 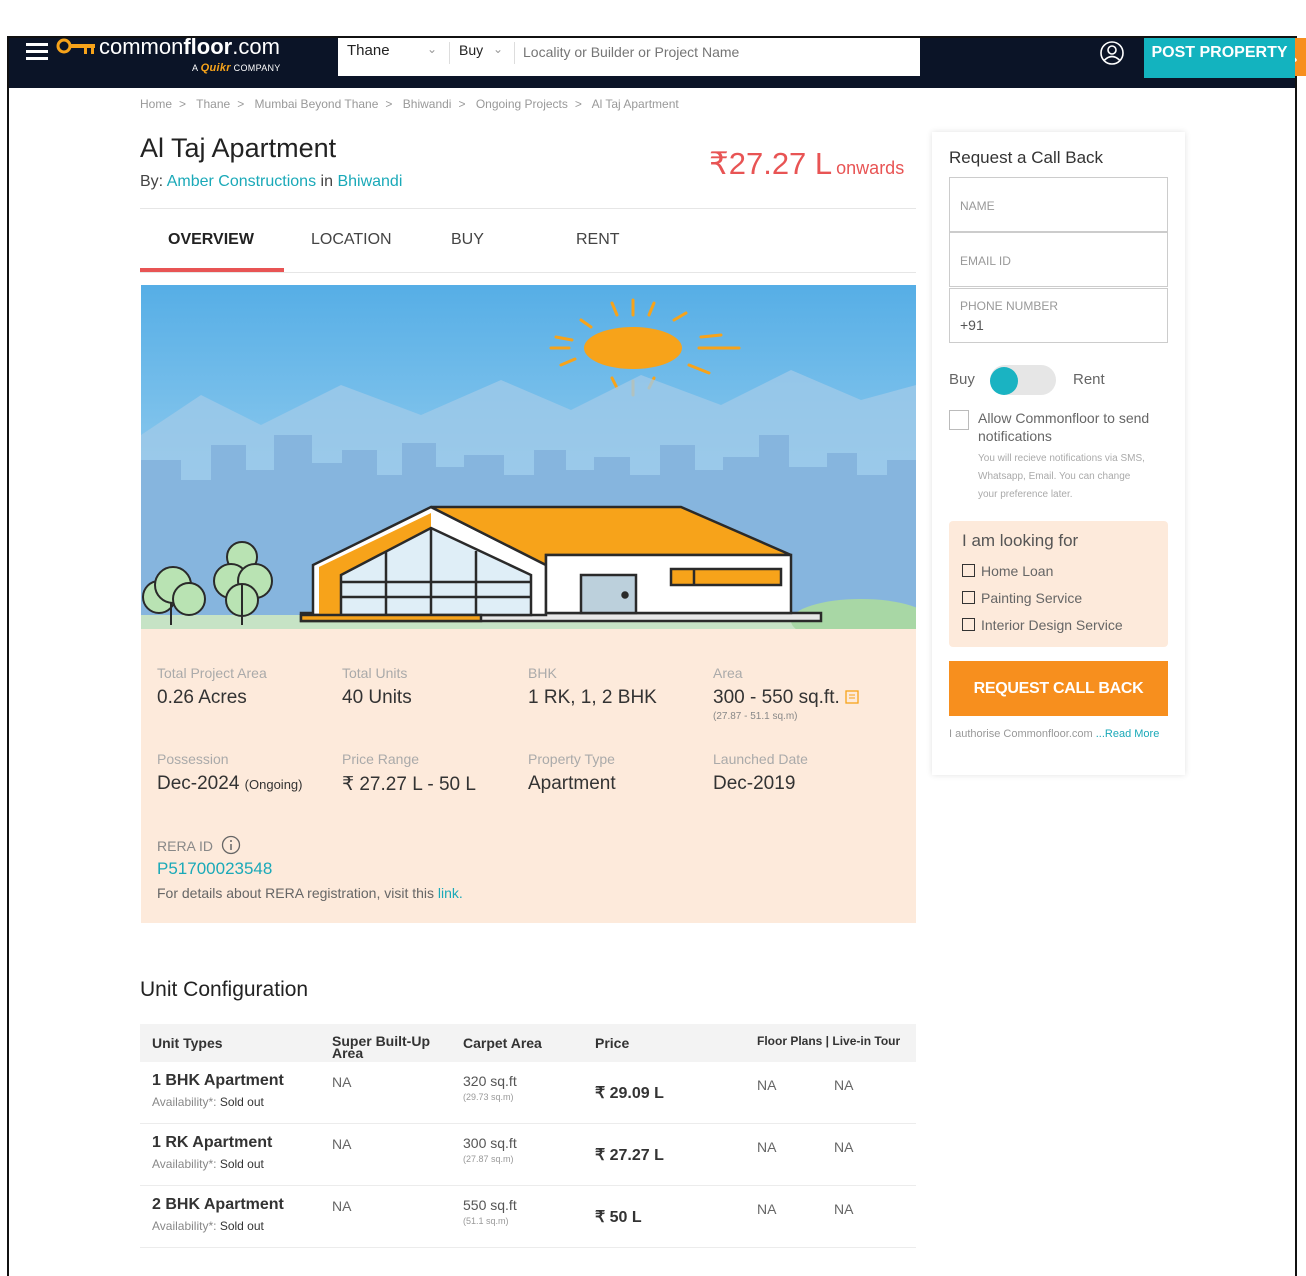 I want to click on unit-type: 1 BHK Apartment, so click(x=218, y=1080).